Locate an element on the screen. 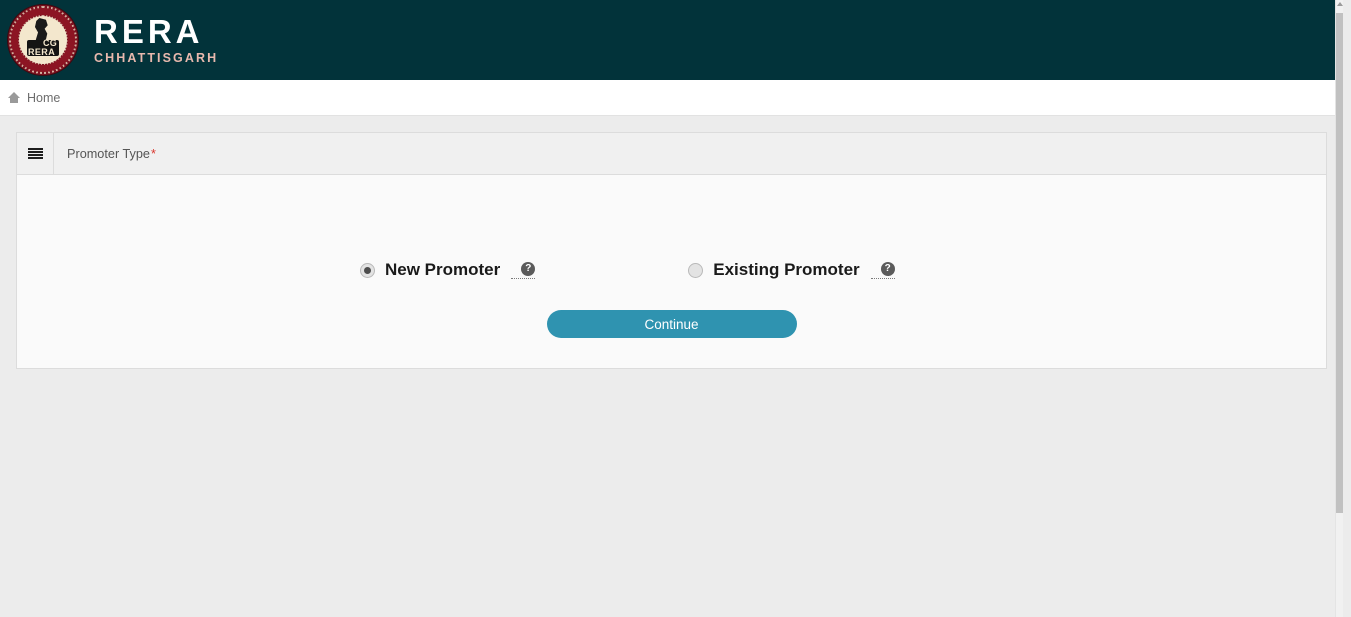 The width and height of the screenshot is (1351, 617). scrollbar-thumb is located at coordinates (1339, 263).